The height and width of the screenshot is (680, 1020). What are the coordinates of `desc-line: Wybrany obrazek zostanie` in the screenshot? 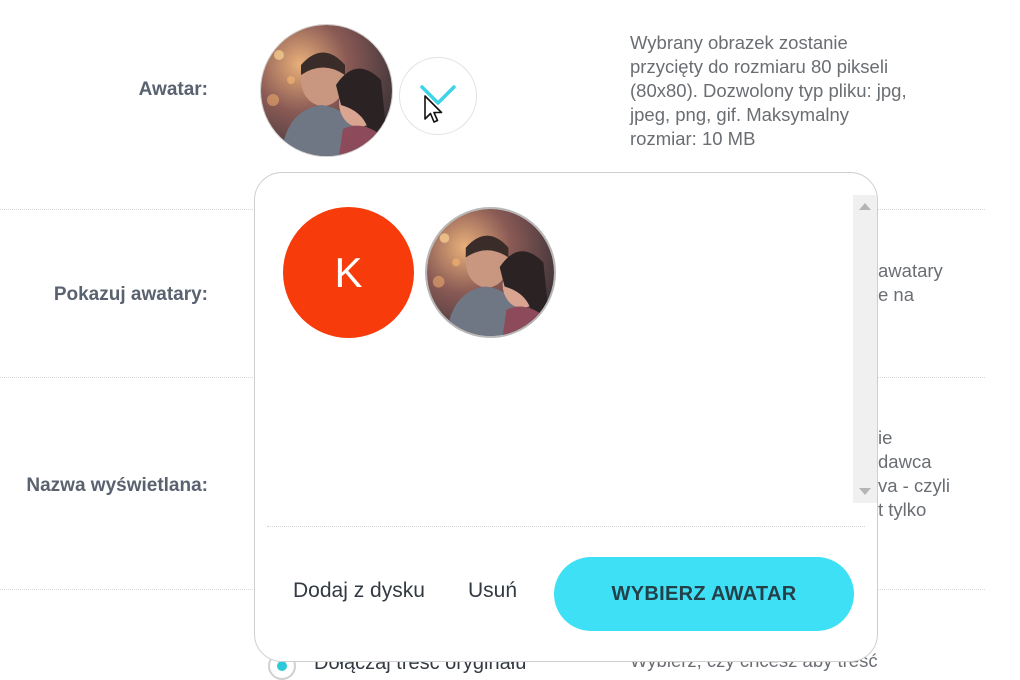 It's located at (739, 42).